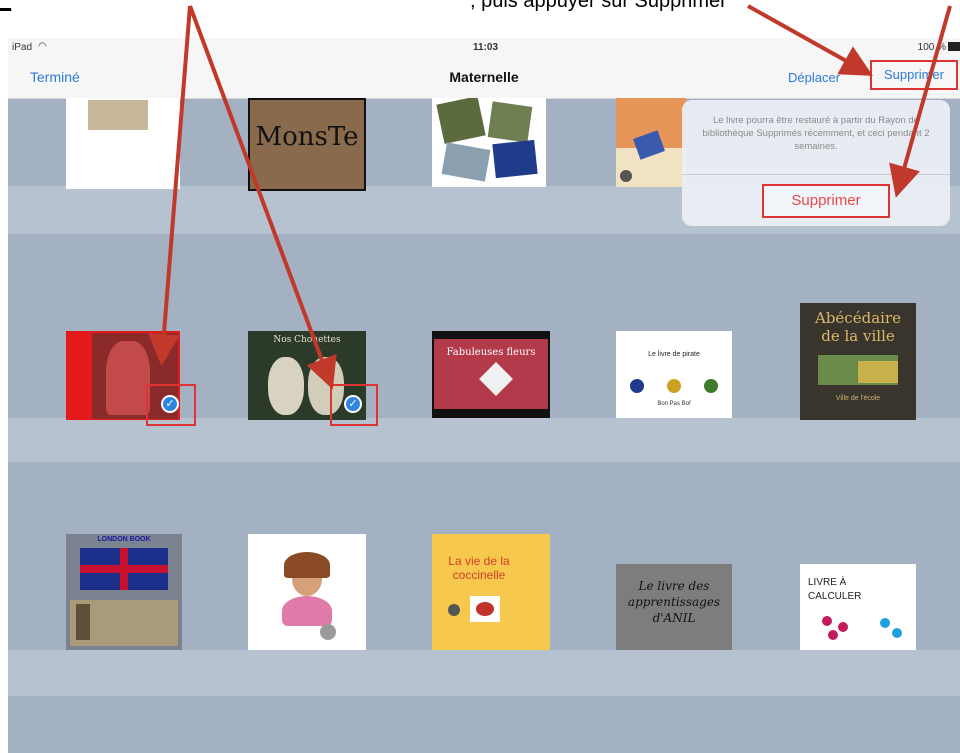 The height and width of the screenshot is (753, 960). Describe the element at coordinates (674, 374) in the screenshot. I see `book-cover: Le livre de pirate Bon Pas Bof` at that location.